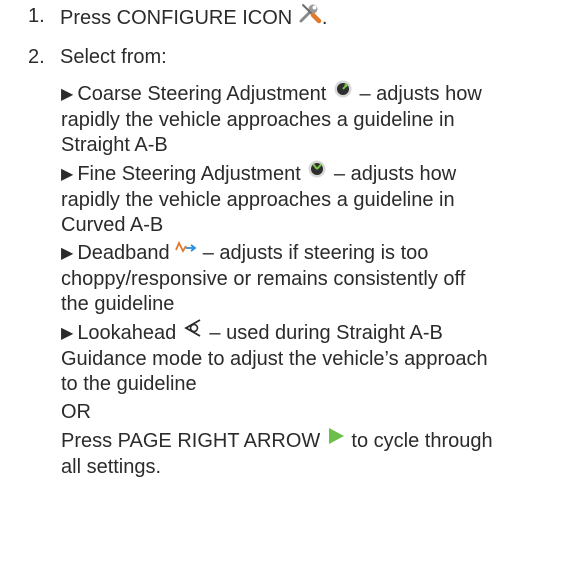 This screenshot has width=573, height=564. Describe the element at coordinates (112, 225) in the screenshot. I see `option-desc-line: Curved A-B` at that location.